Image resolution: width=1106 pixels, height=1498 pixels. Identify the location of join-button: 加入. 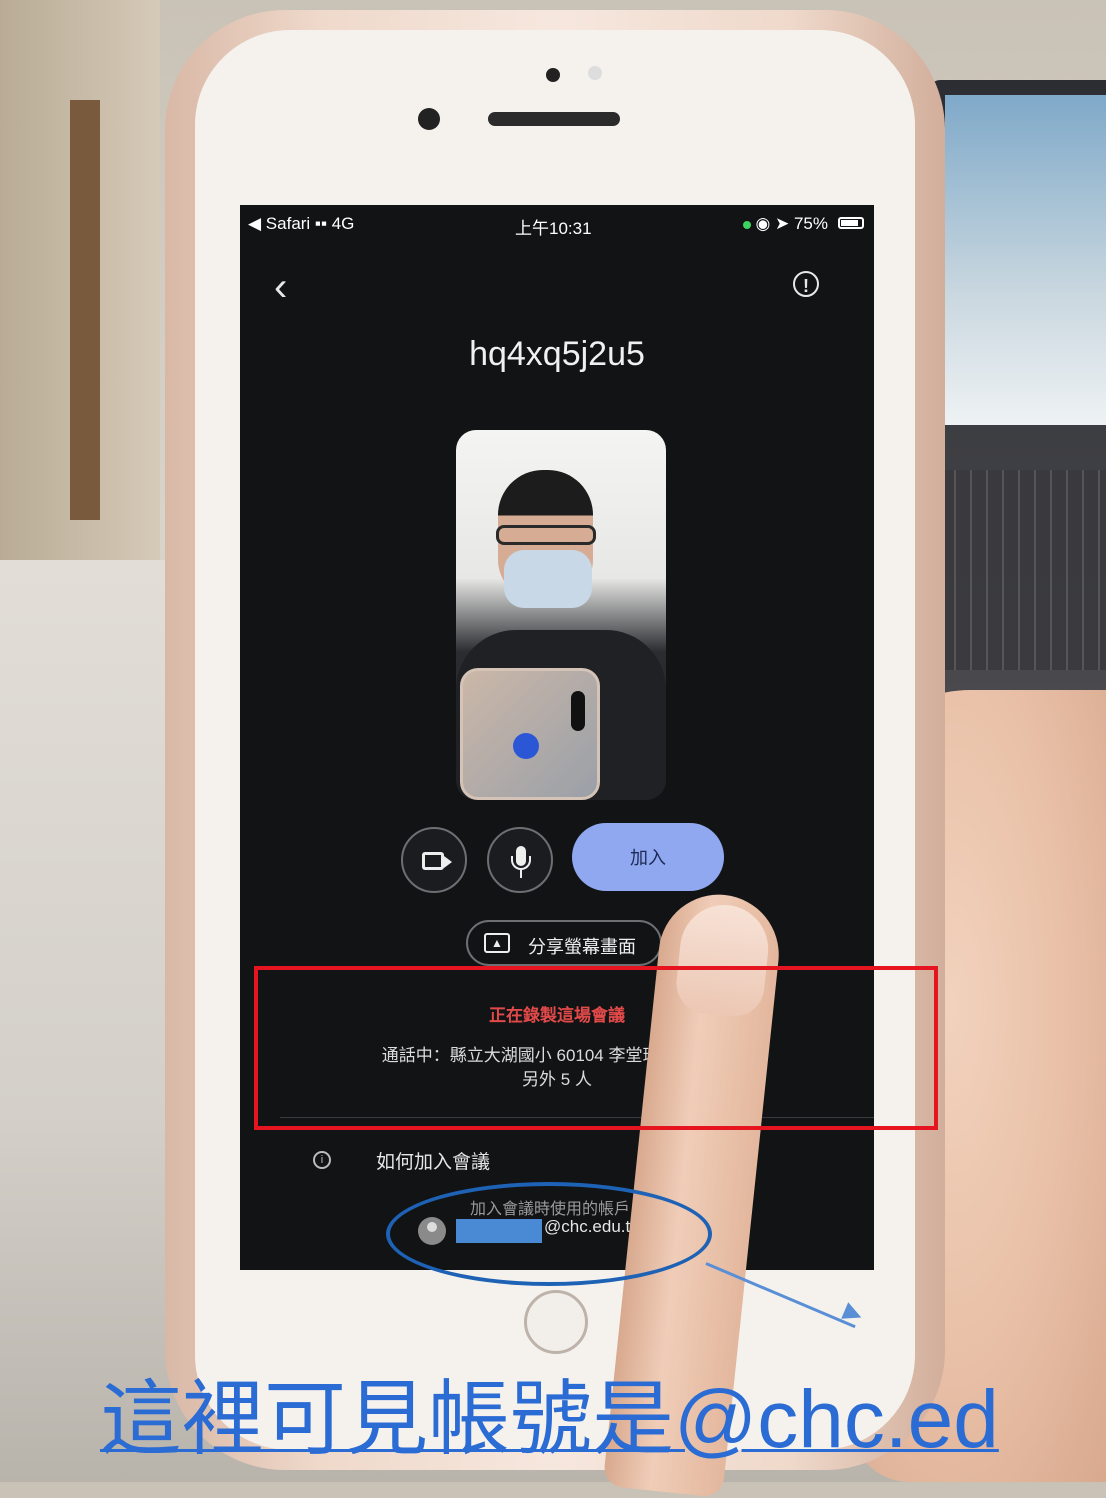
(648, 857).